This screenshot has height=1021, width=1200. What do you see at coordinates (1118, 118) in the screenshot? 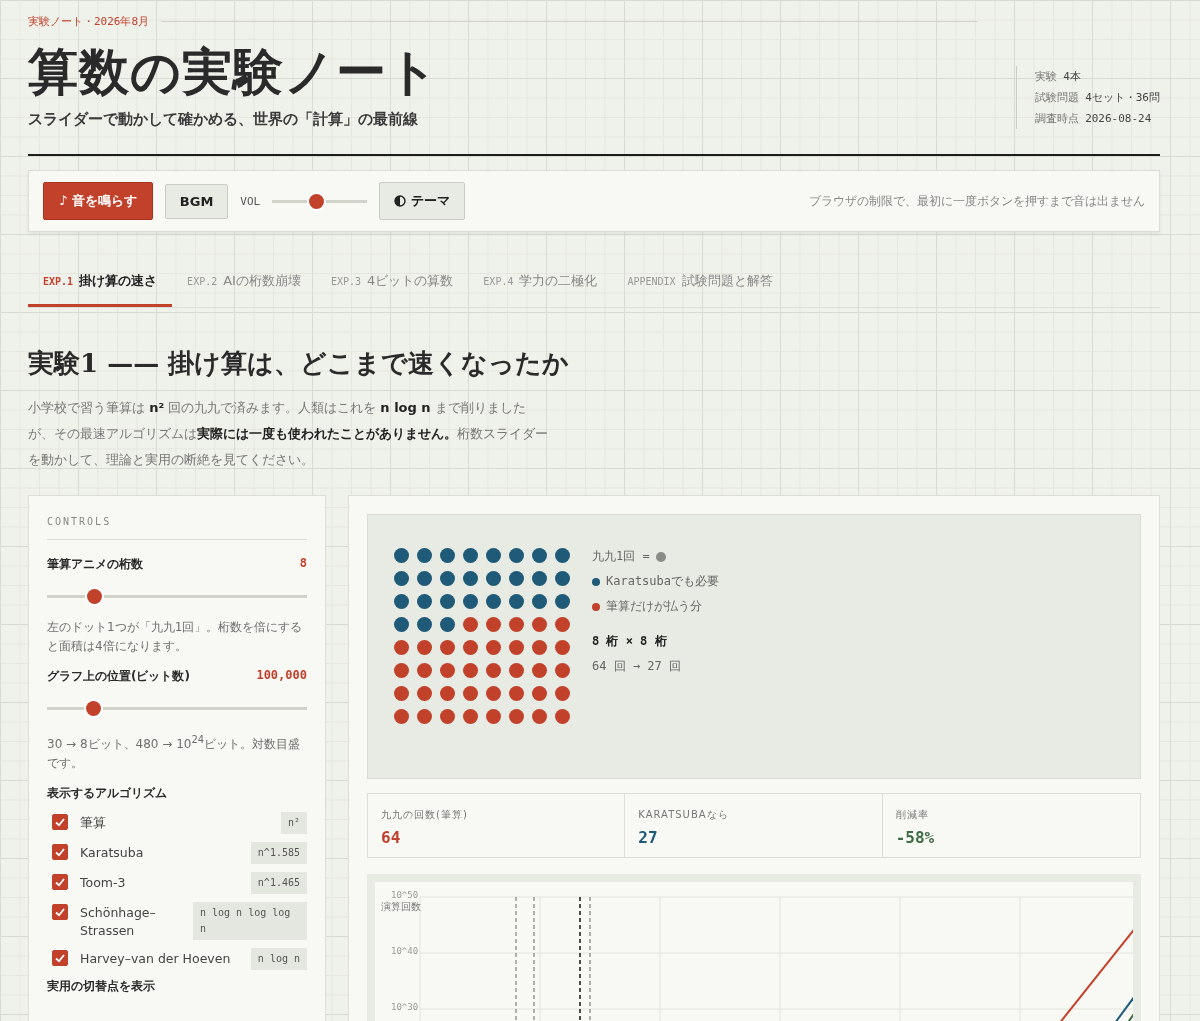
I see `meta-value: 2026-08-24` at bounding box center [1118, 118].